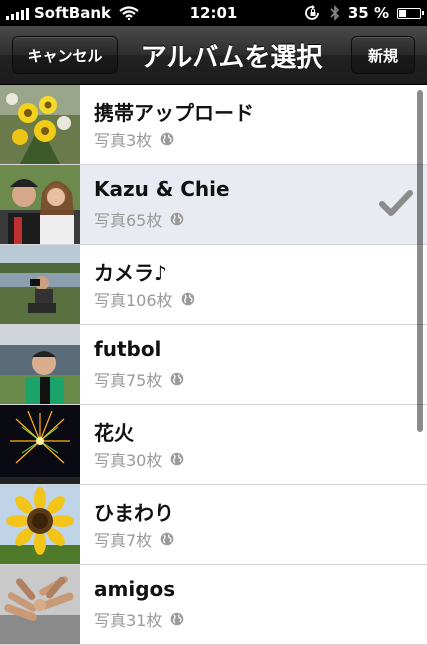 The height and width of the screenshot is (645, 427). I want to click on album-row: カメラ♪ 写真106枚, so click(213, 285).